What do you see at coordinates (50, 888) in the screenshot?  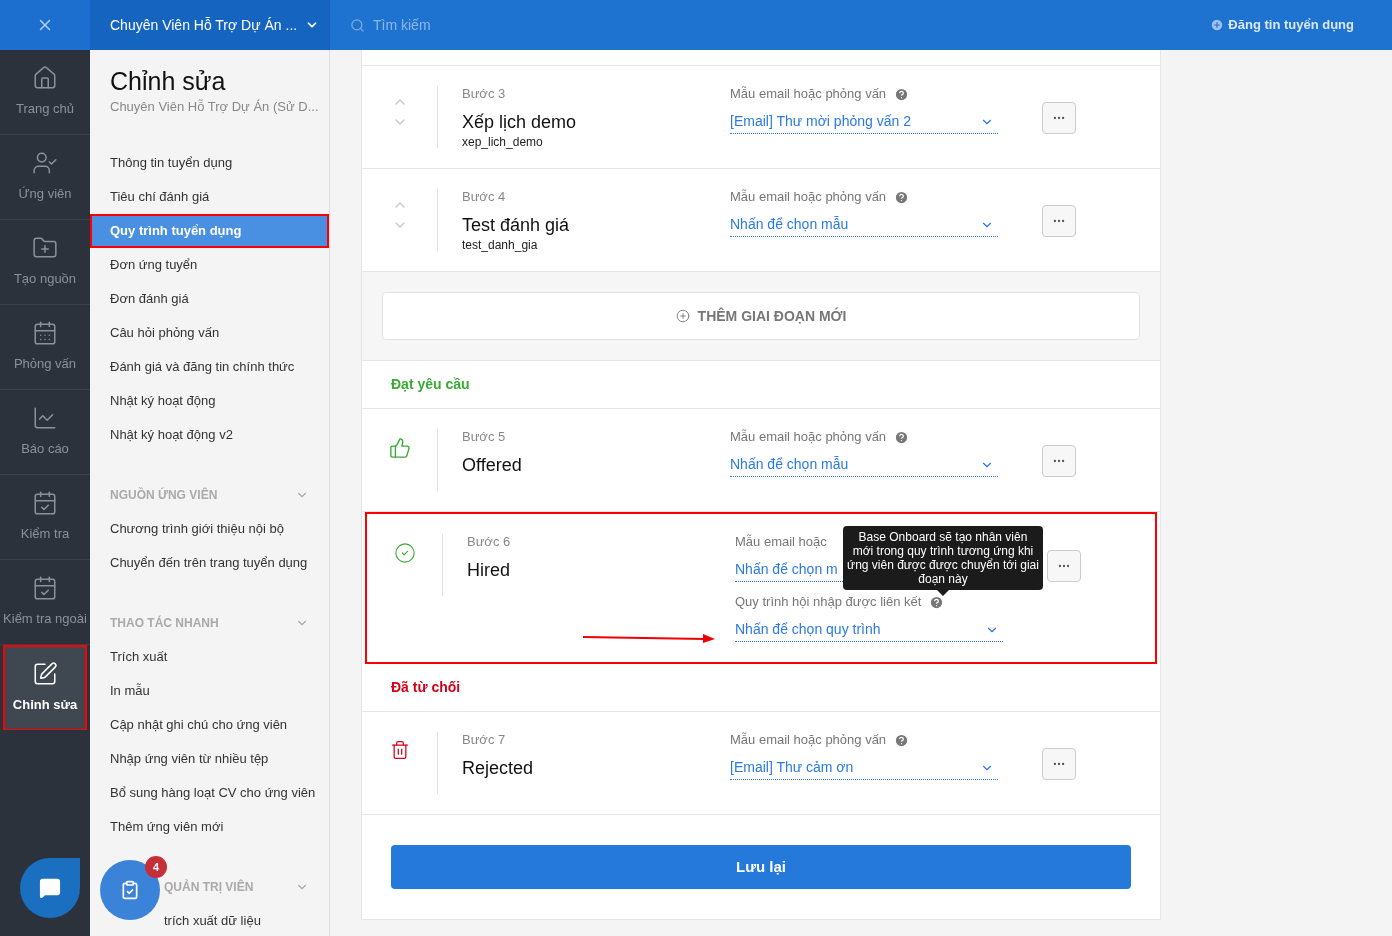 I see `chat-icon` at bounding box center [50, 888].